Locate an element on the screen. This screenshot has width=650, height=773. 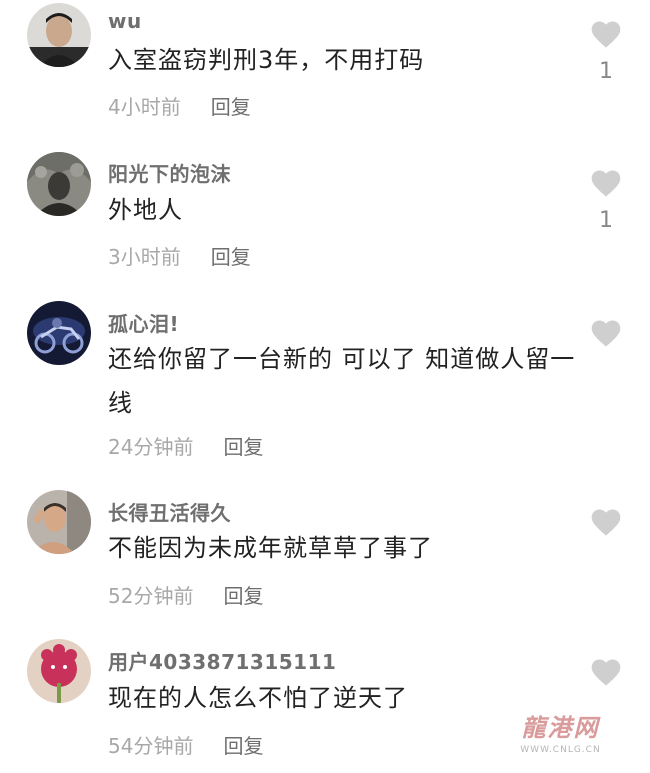
comment-text: 入室盗窃判刑3年，不用打码 is located at coordinates (266, 60).